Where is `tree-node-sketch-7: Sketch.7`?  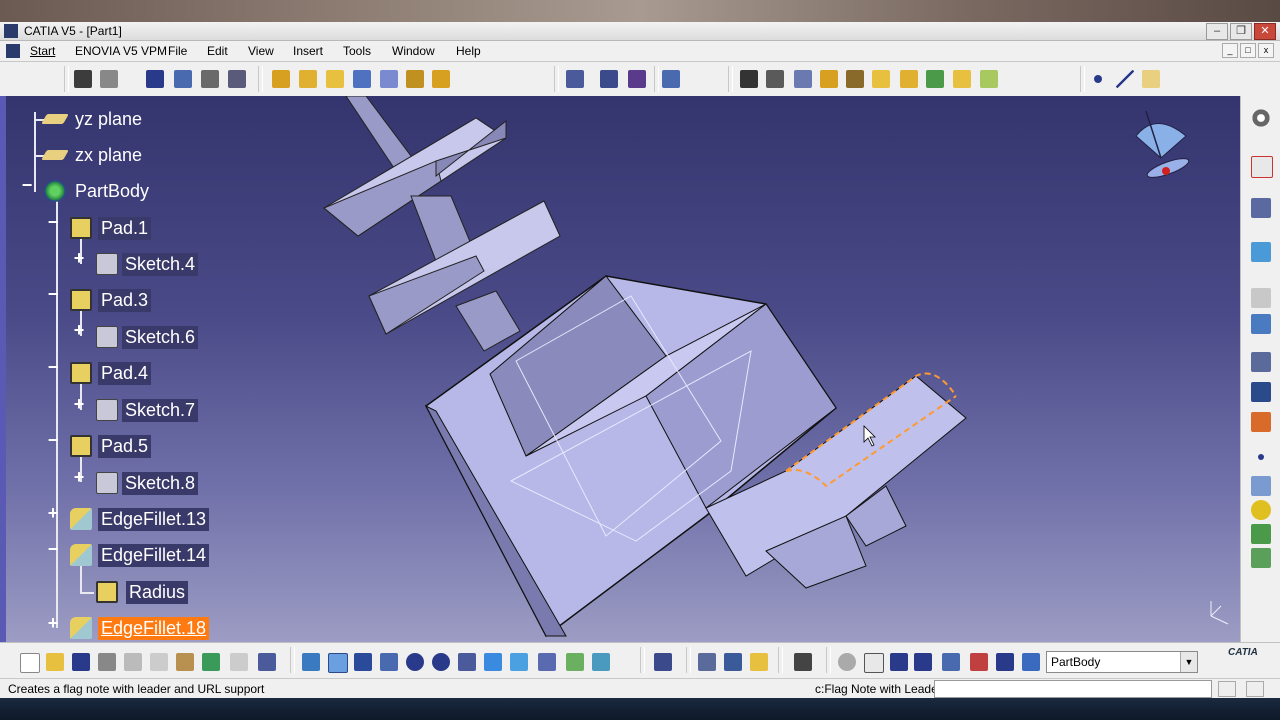
tree-node-sketch-7: Sketch.7 is located at coordinates (147, 410).